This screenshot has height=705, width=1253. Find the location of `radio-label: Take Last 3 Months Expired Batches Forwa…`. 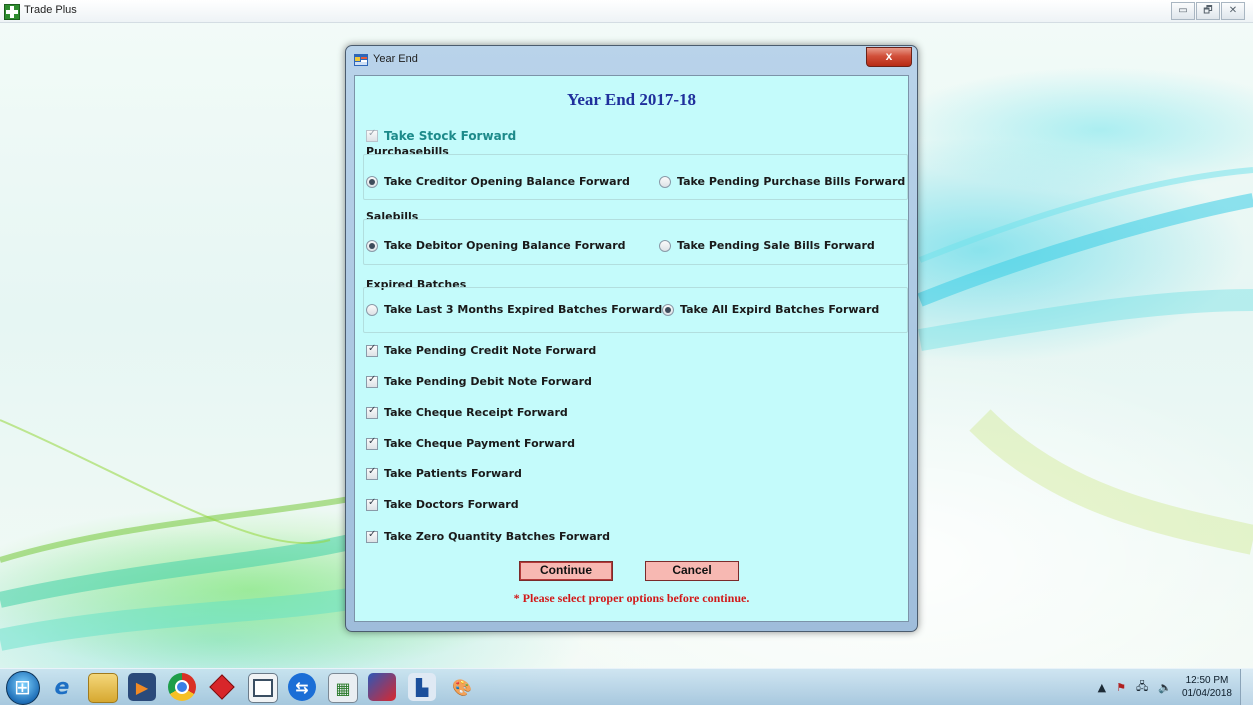

radio-label: Take Last 3 Months Expired Batches Forwa… is located at coordinates (523, 309).